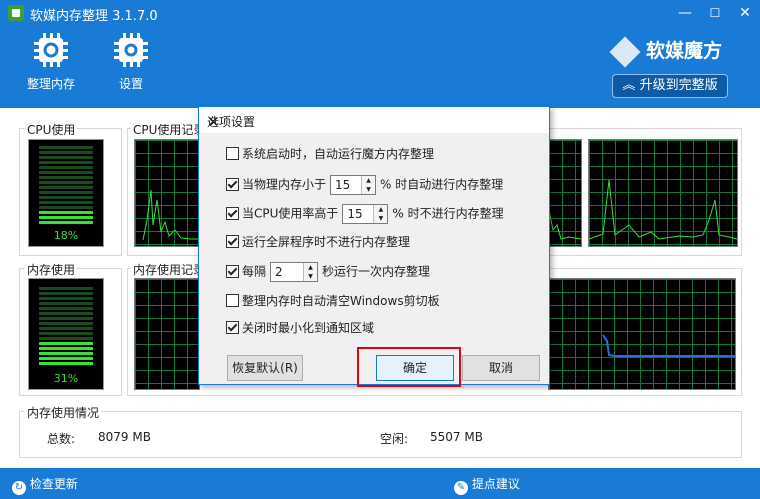 The width and height of the screenshot is (760, 499). What do you see at coordinates (232, 184) in the screenshot?
I see `low-memory-checkbox` at bounding box center [232, 184].